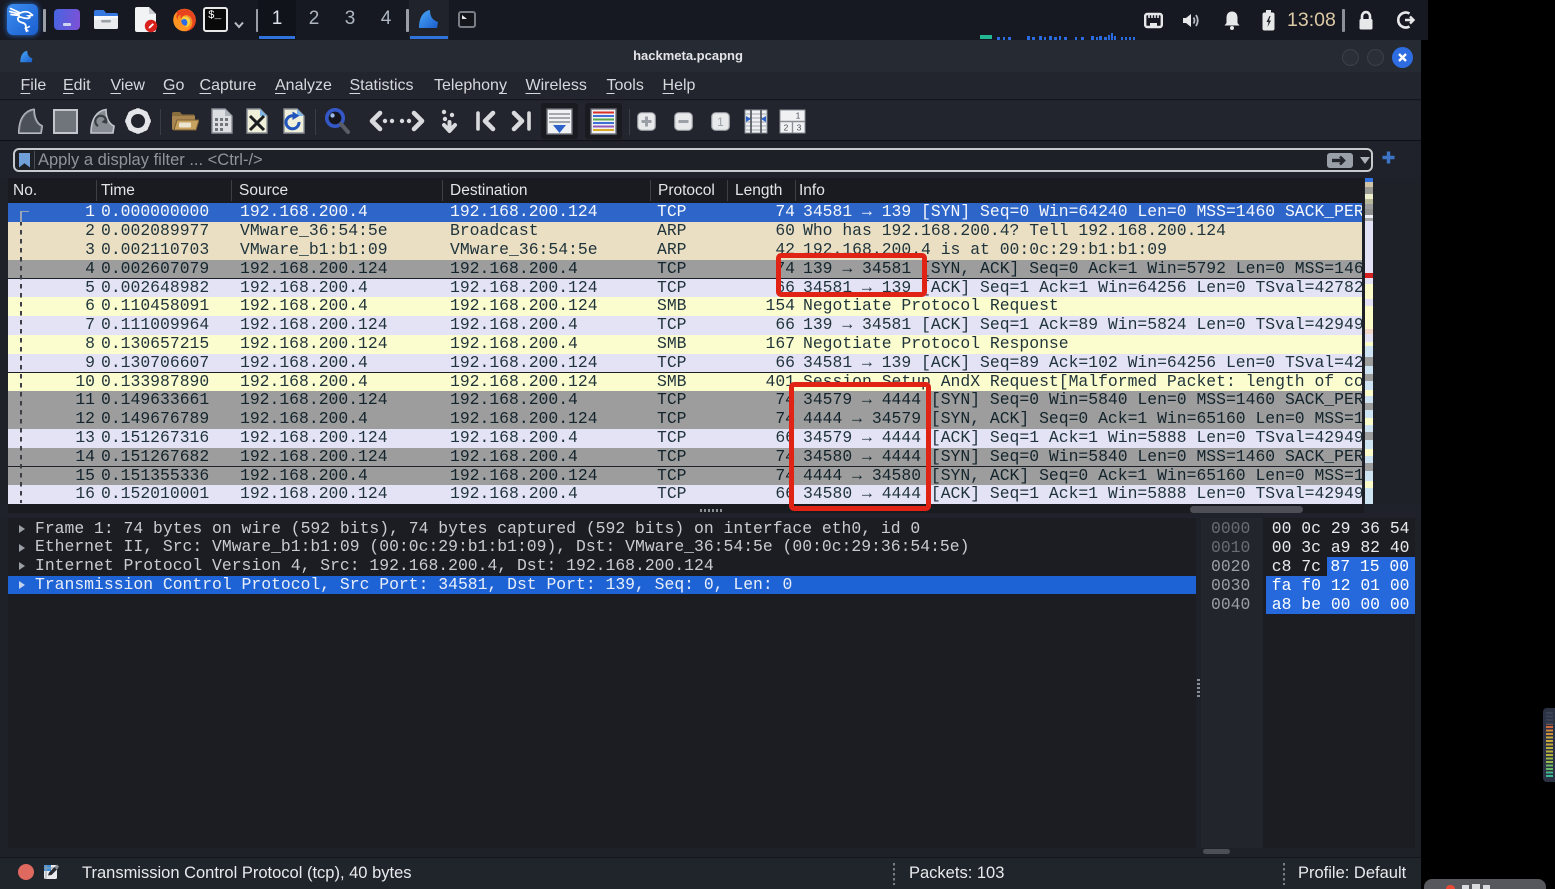  What do you see at coordinates (786, 128) in the screenshot?
I see `svg-text: 2` at bounding box center [786, 128].